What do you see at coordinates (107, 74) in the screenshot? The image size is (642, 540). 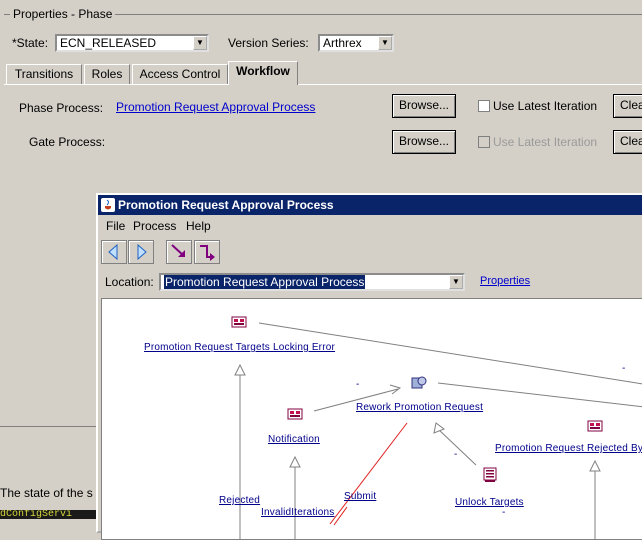 I see `tab-roles: Roles` at bounding box center [107, 74].